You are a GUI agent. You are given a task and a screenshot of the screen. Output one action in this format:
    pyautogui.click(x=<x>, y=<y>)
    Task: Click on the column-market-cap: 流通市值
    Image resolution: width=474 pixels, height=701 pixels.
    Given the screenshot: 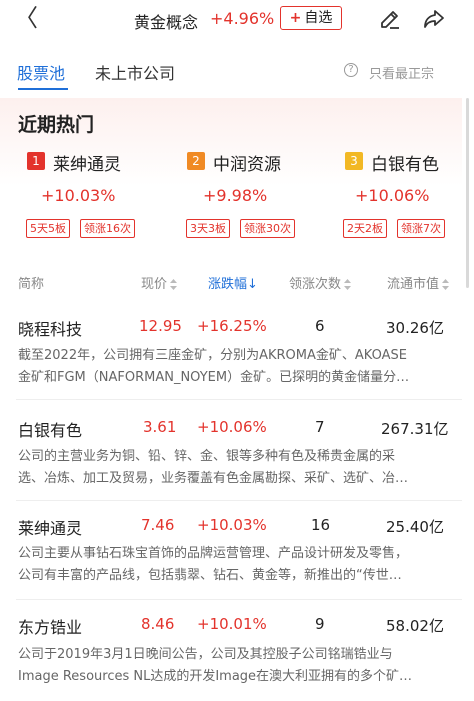 What is the action you would take?
    pyautogui.click(x=418, y=282)
    